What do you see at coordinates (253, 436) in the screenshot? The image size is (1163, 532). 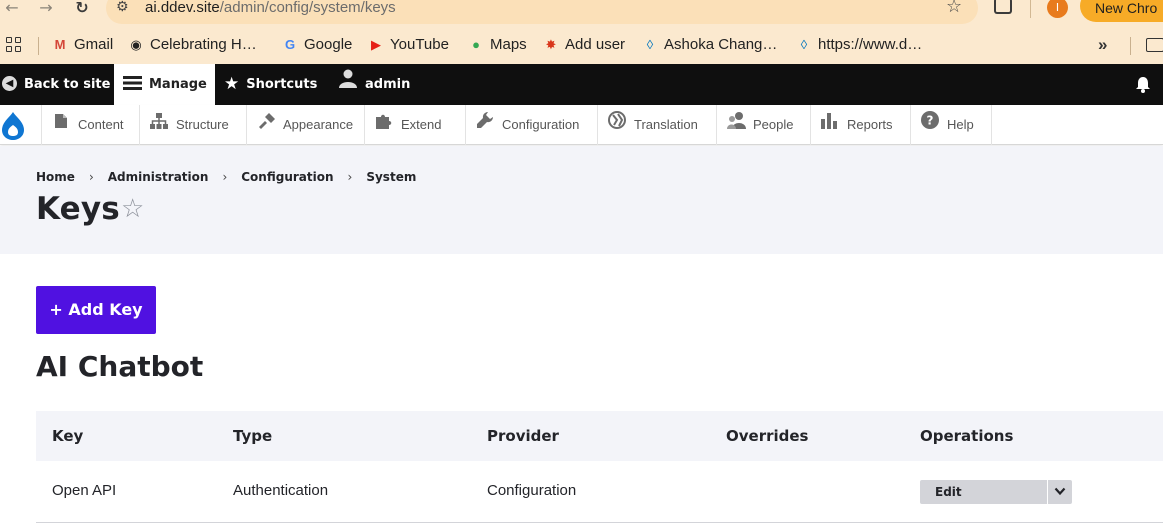 I see `column-header-type: Type` at bounding box center [253, 436].